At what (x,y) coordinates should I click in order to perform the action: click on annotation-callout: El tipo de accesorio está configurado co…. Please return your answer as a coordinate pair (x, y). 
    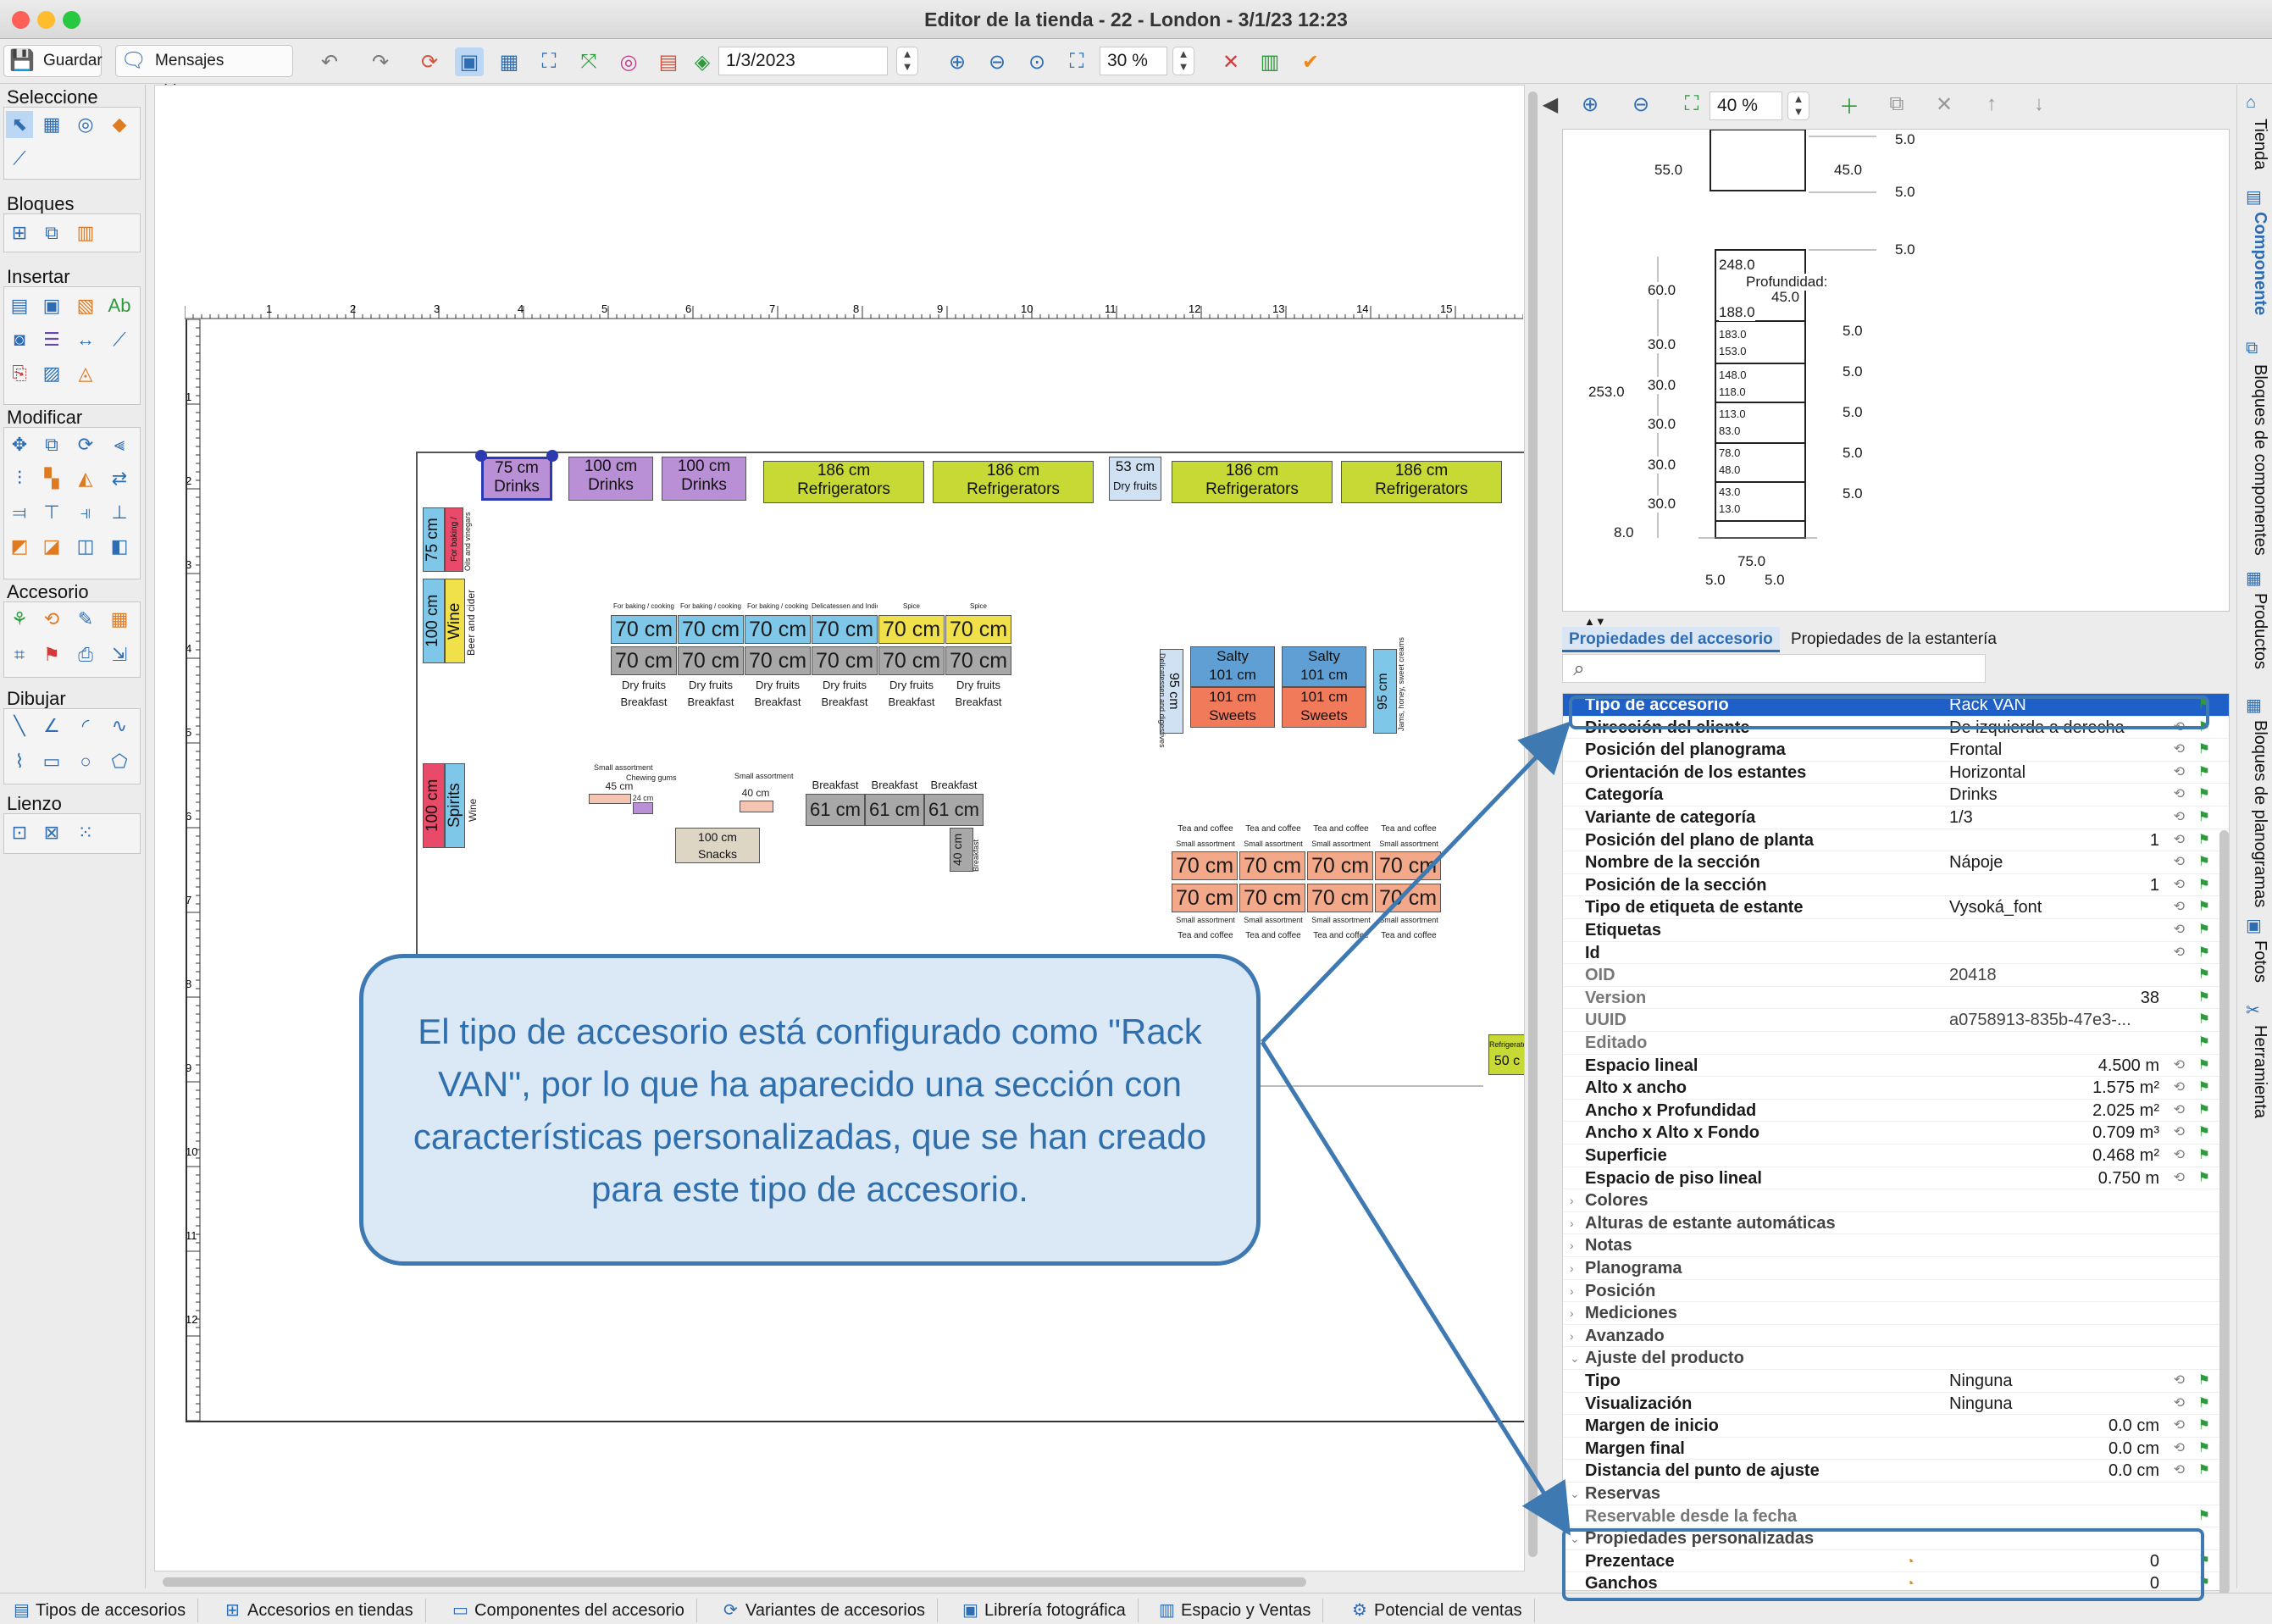
    Looking at the image, I should click on (810, 1110).